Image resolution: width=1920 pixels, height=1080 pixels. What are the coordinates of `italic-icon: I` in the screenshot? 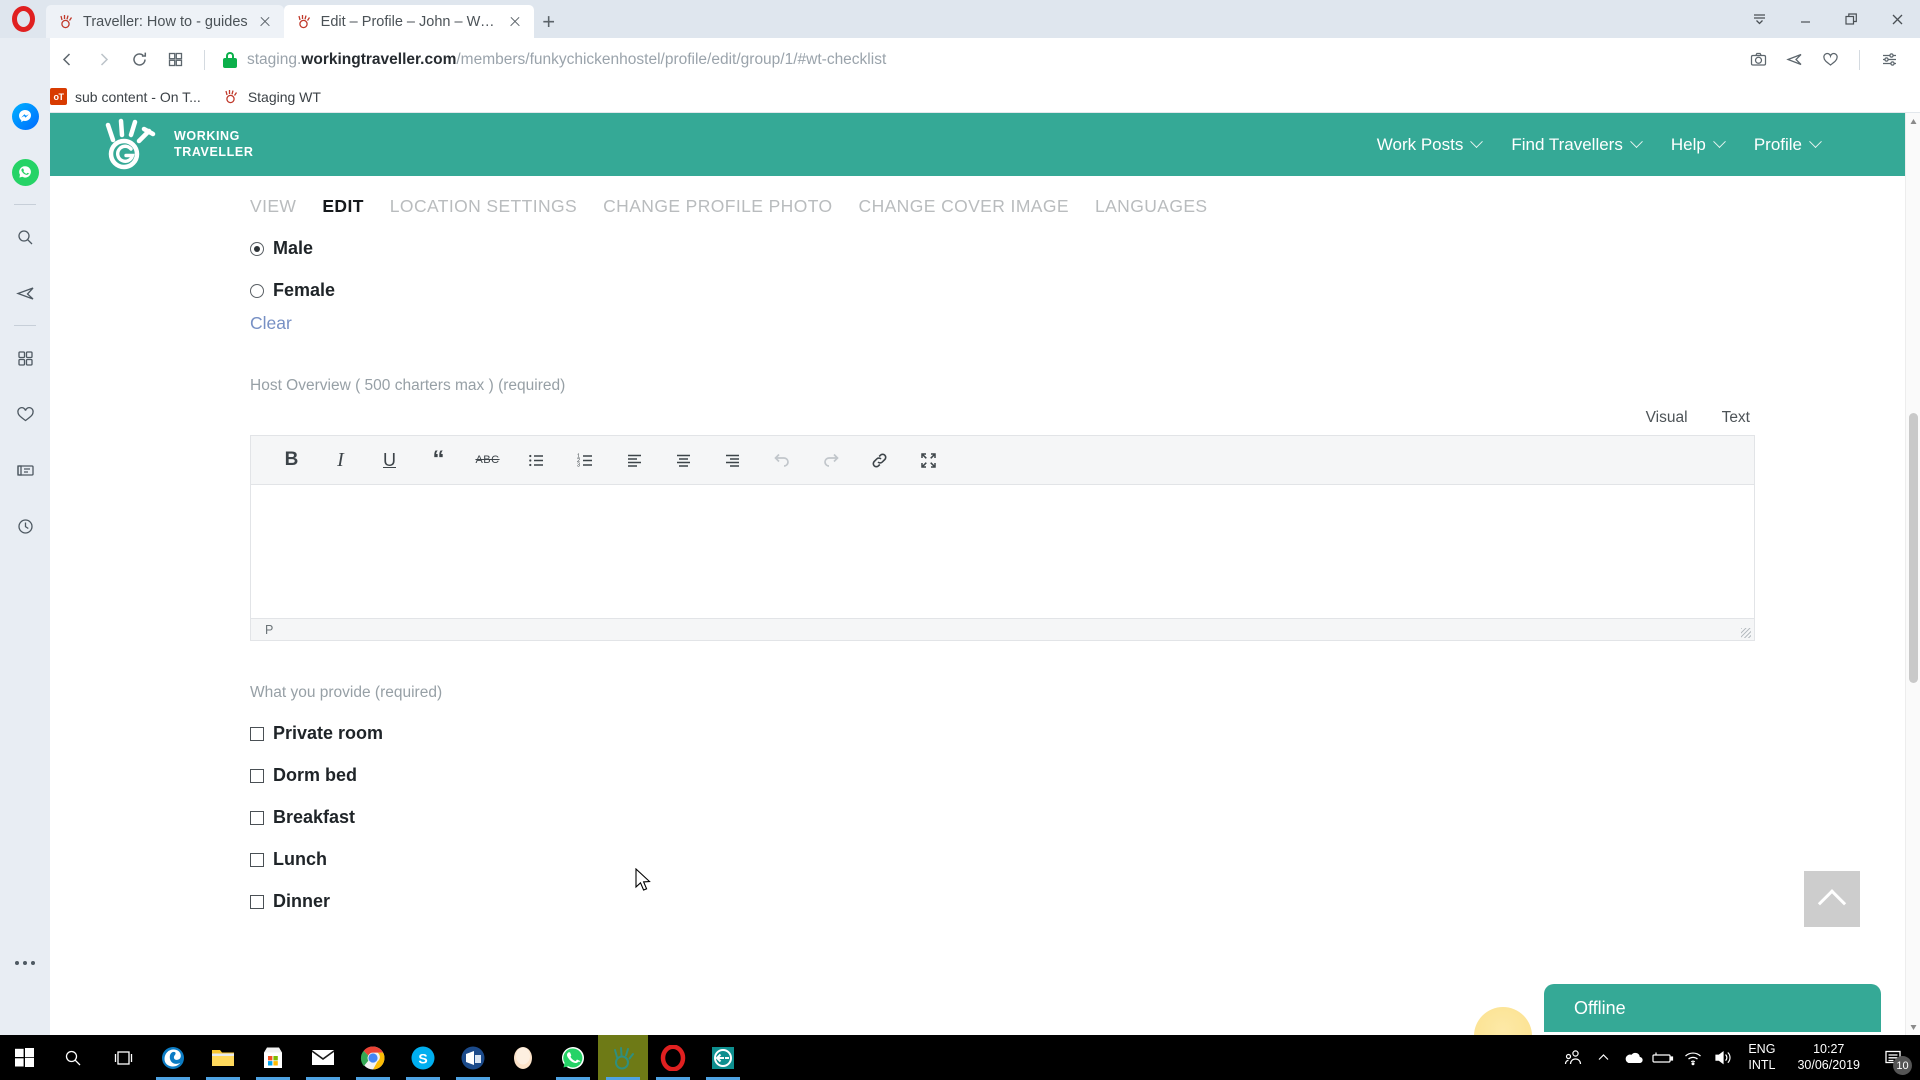 It's located at (340, 460).